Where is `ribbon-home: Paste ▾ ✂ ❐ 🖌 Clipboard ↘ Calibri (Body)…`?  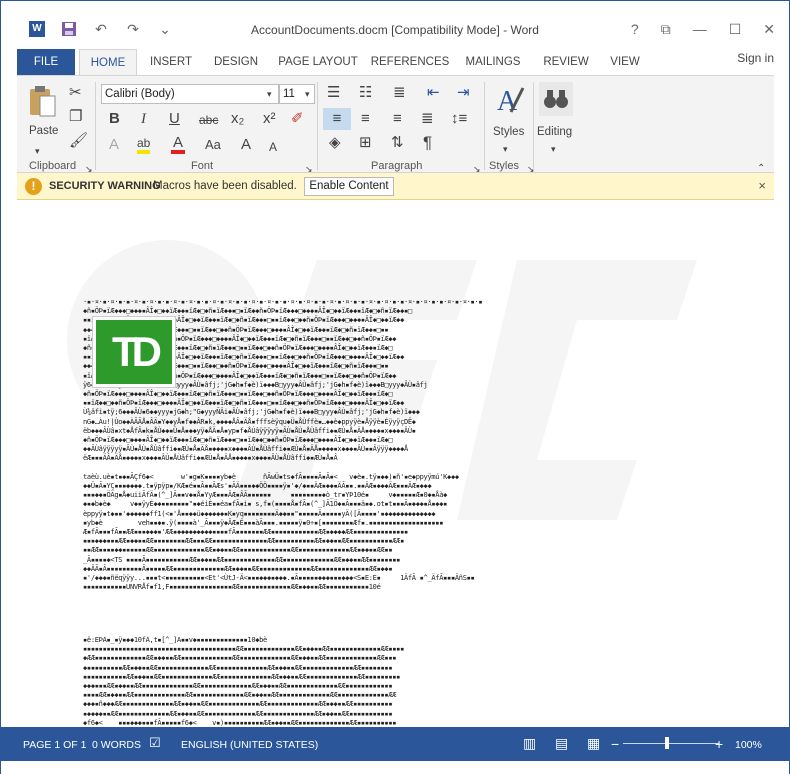 ribbon-home: Paste ▾ ✂ ❐ 🖌 Clipboard ↘ Calibri (Body)… is located at coordinates (395, 124).